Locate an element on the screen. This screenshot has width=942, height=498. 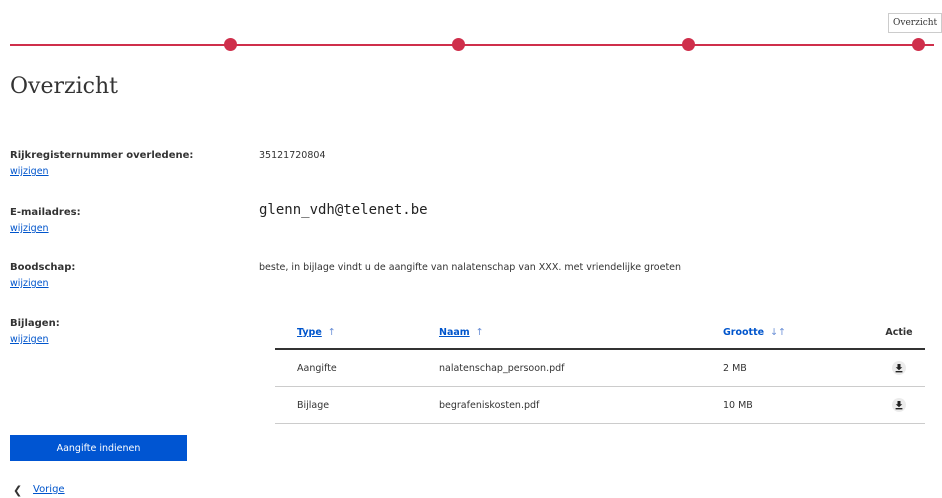
page-title: Overzicht is located at coordinates (64, 86).